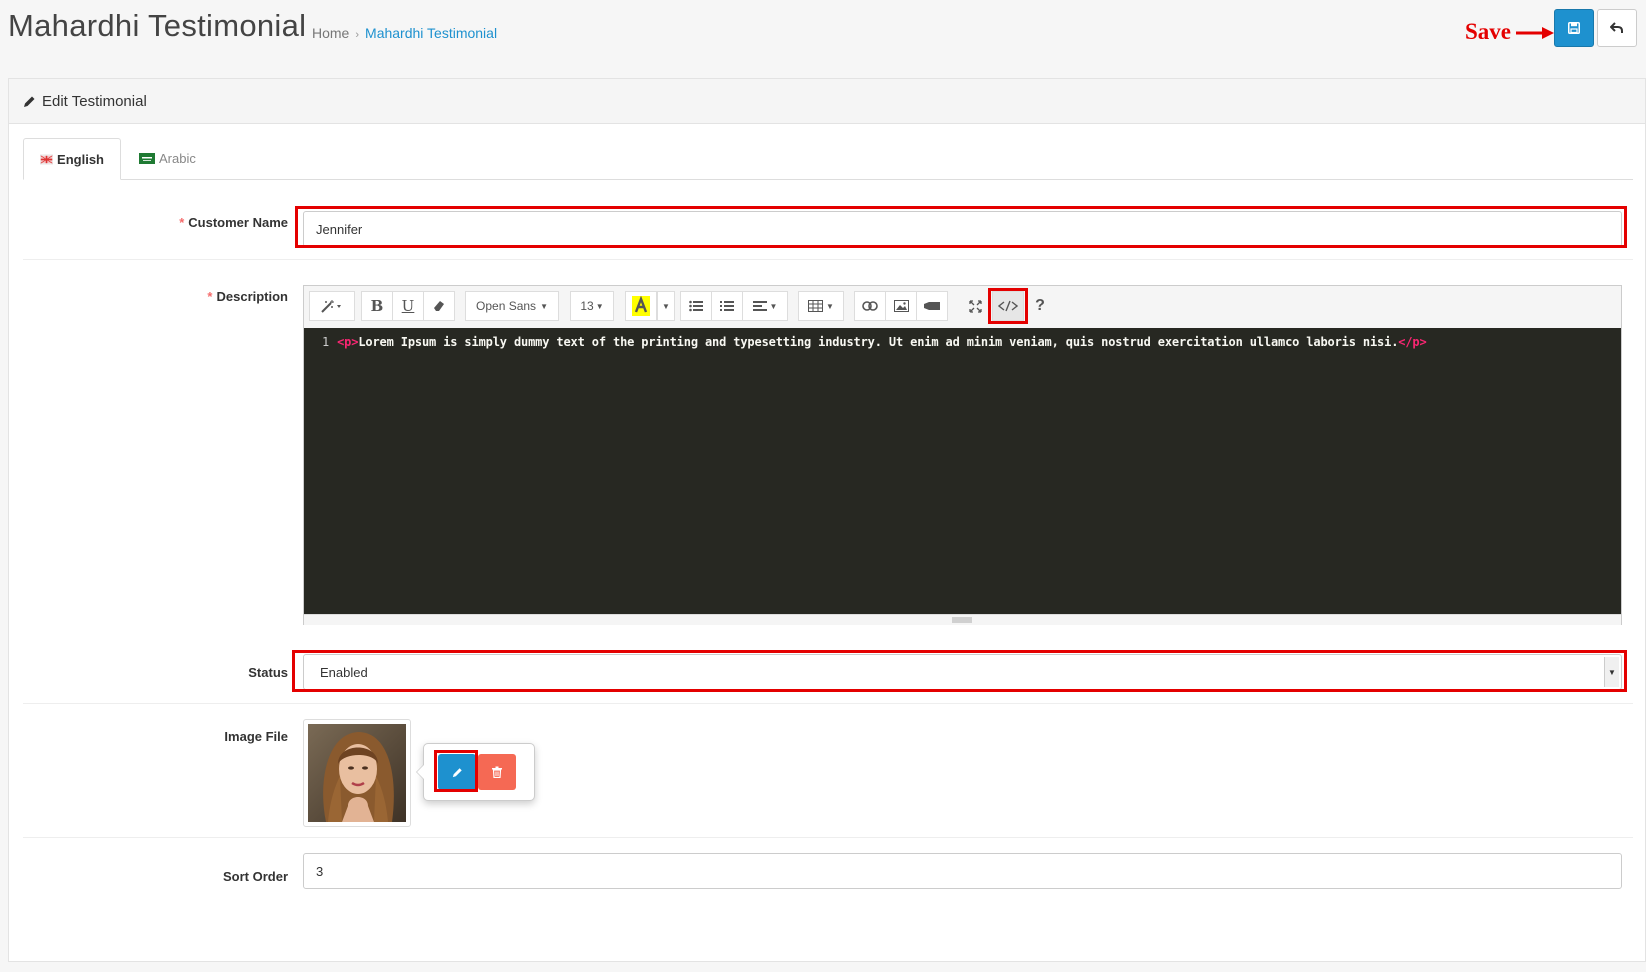  I want to click on save-icon, so click(1574, 28).